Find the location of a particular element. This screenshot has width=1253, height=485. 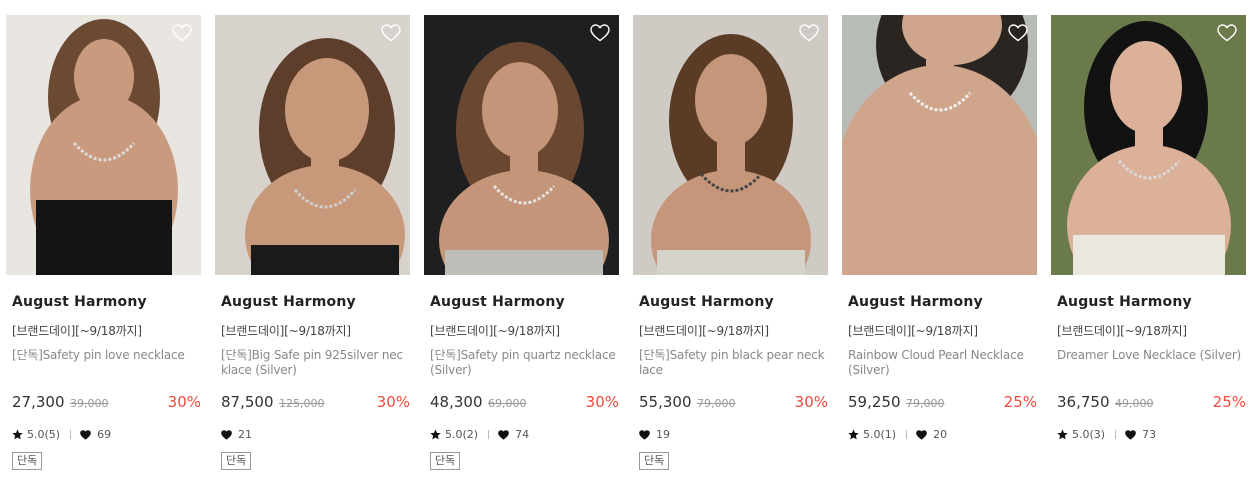

original-price: 49,000 is located at coordinates (1134, 403).